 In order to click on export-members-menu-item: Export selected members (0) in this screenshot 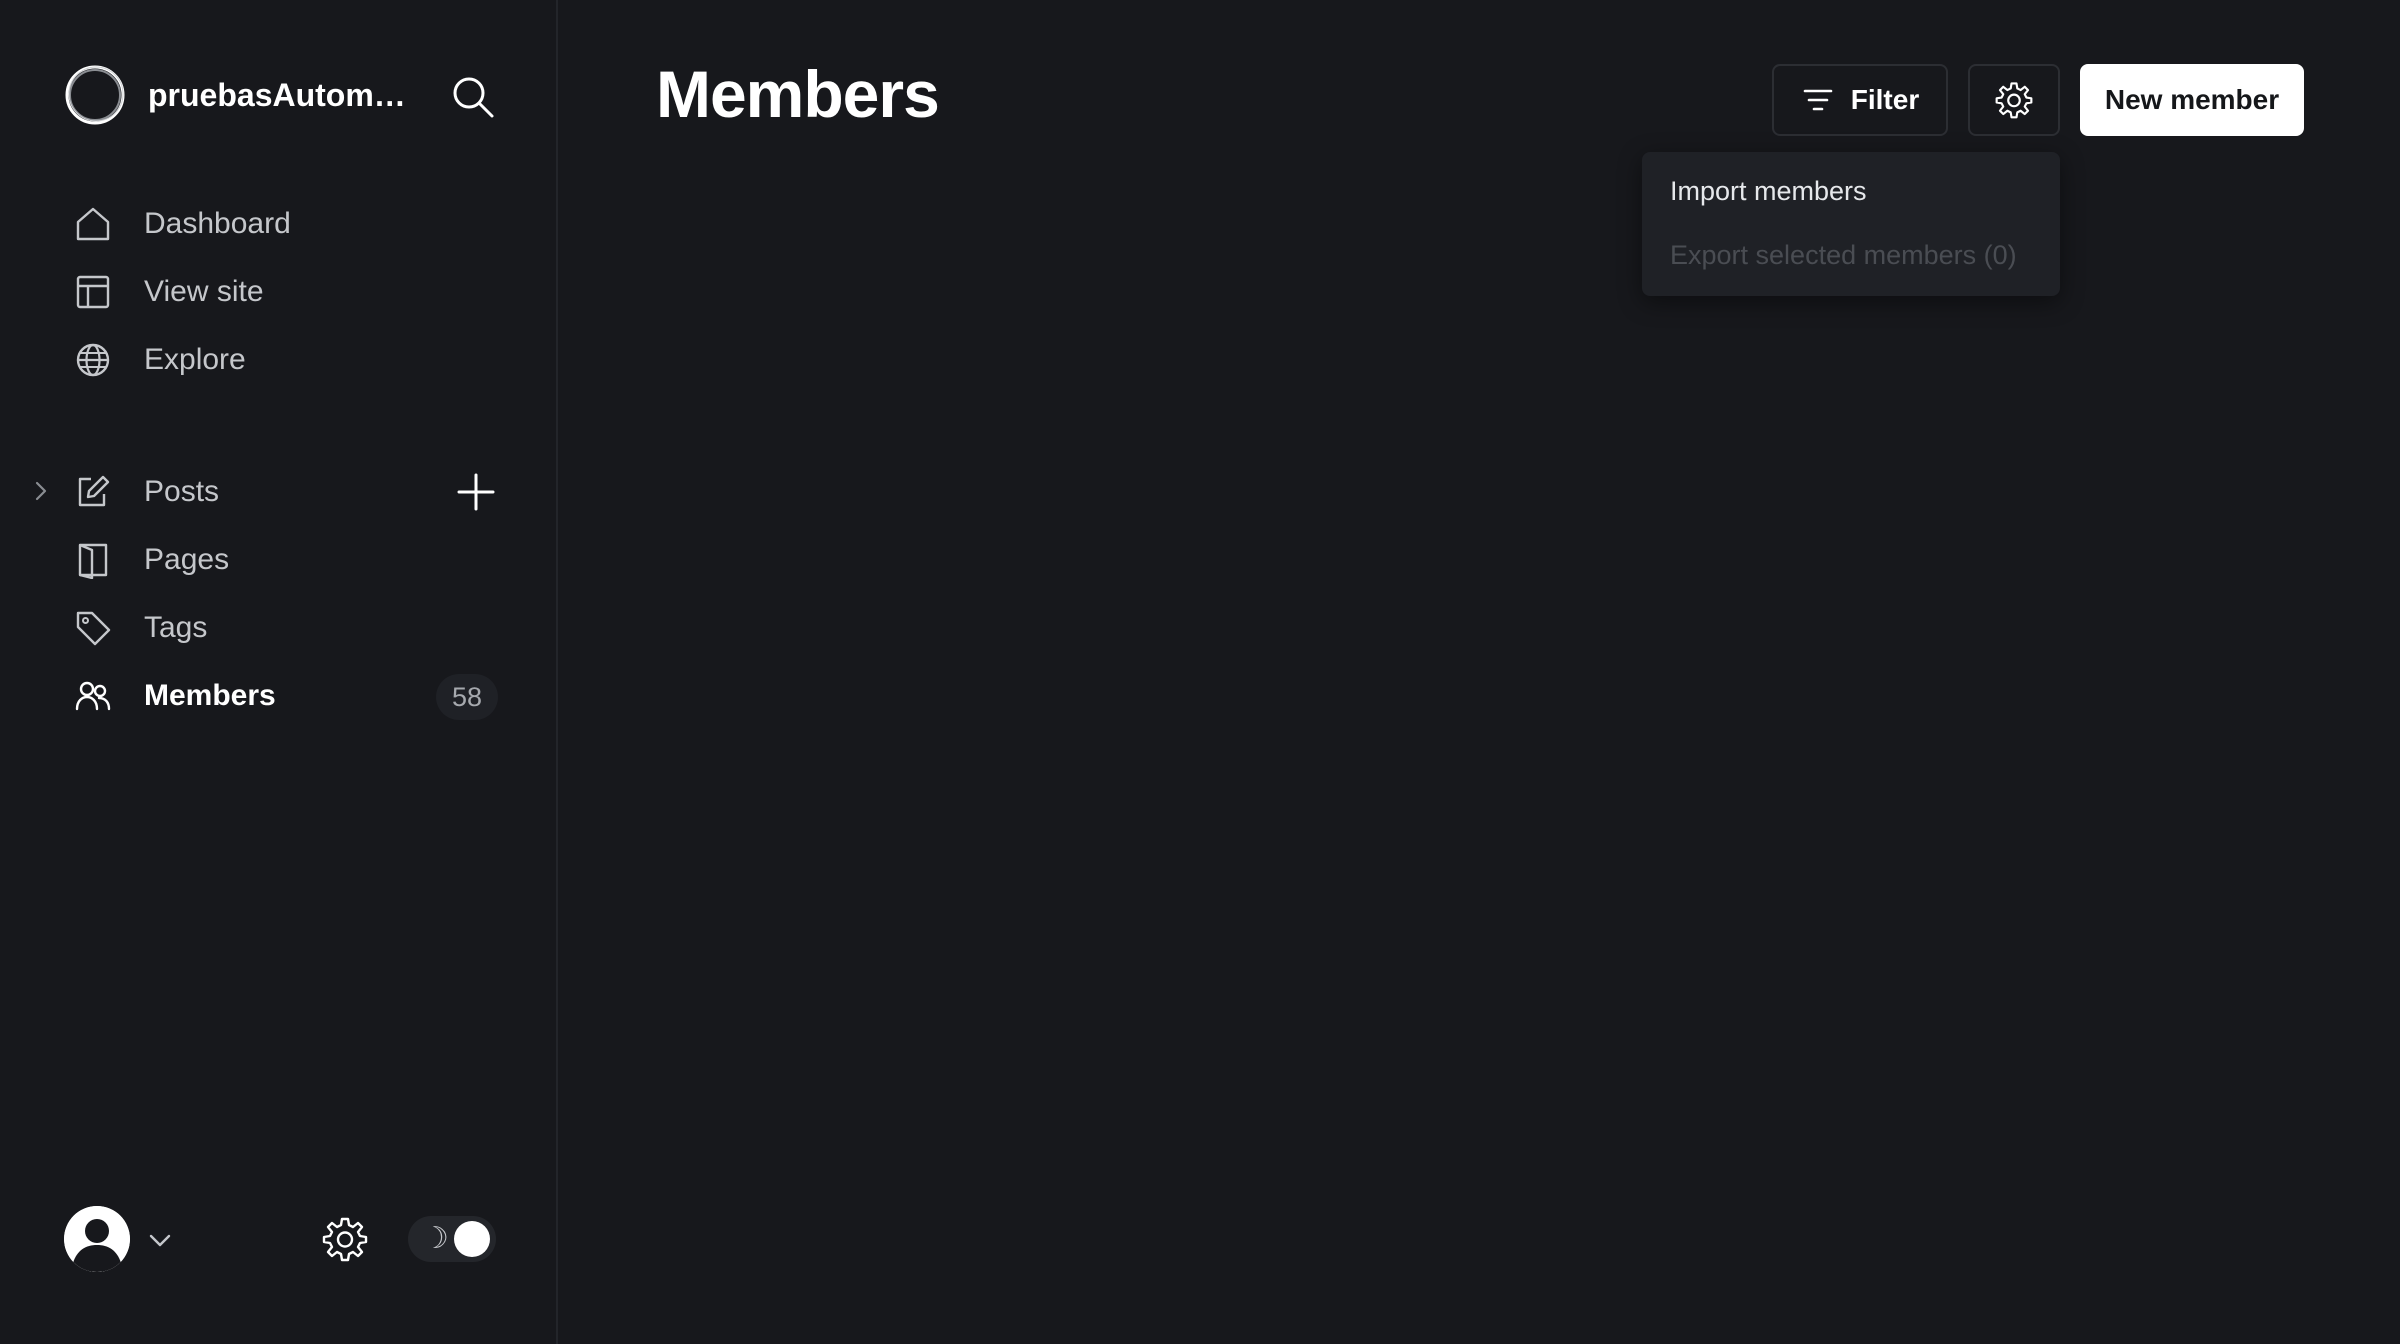, I will do `click(1843, 255)`.